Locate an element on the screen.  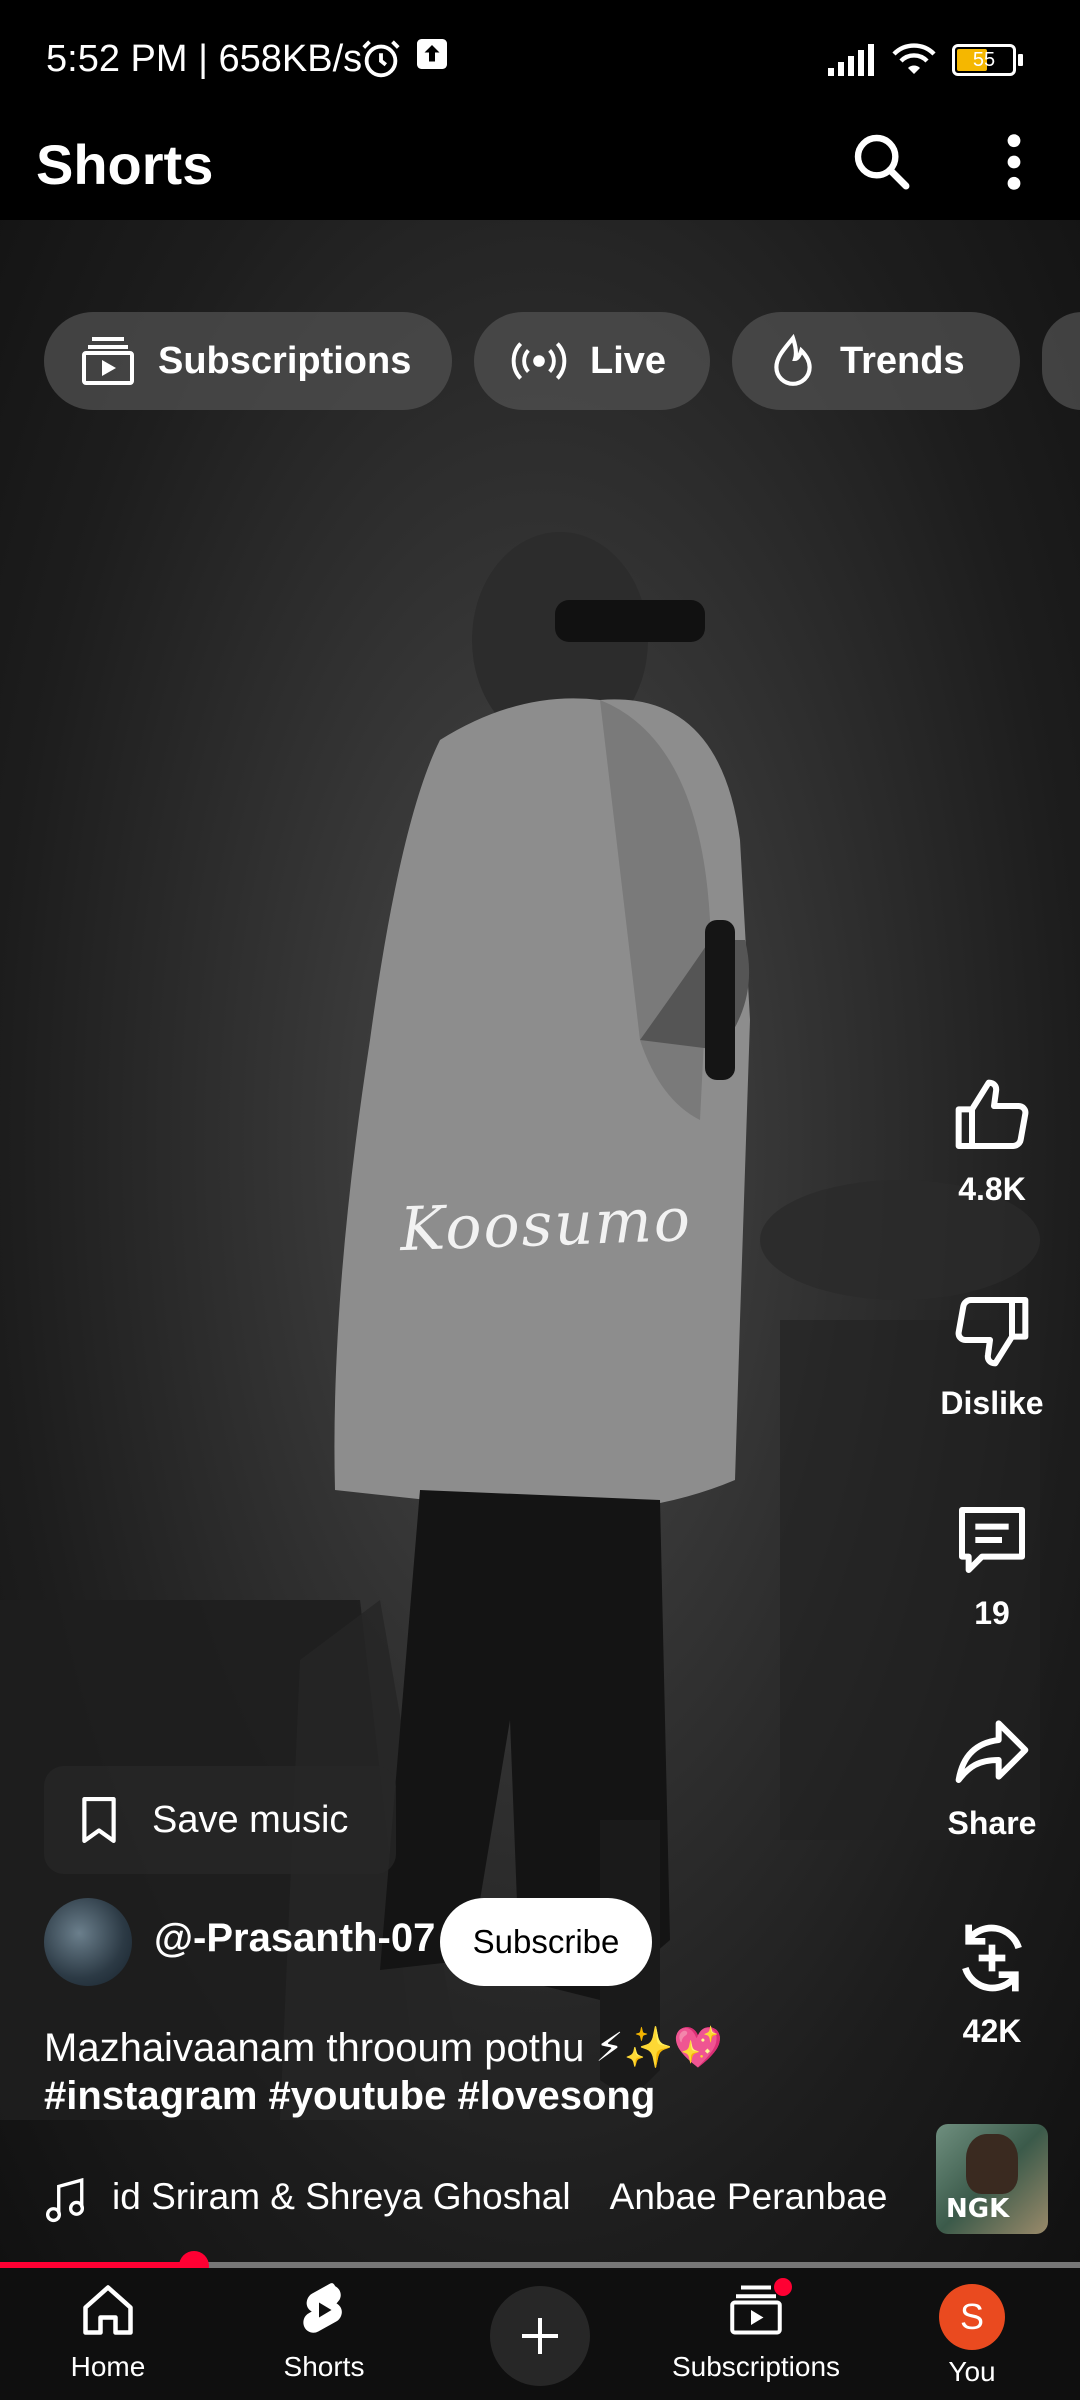
nav-label: Subscriptions is located at coordinates (756, 2366).